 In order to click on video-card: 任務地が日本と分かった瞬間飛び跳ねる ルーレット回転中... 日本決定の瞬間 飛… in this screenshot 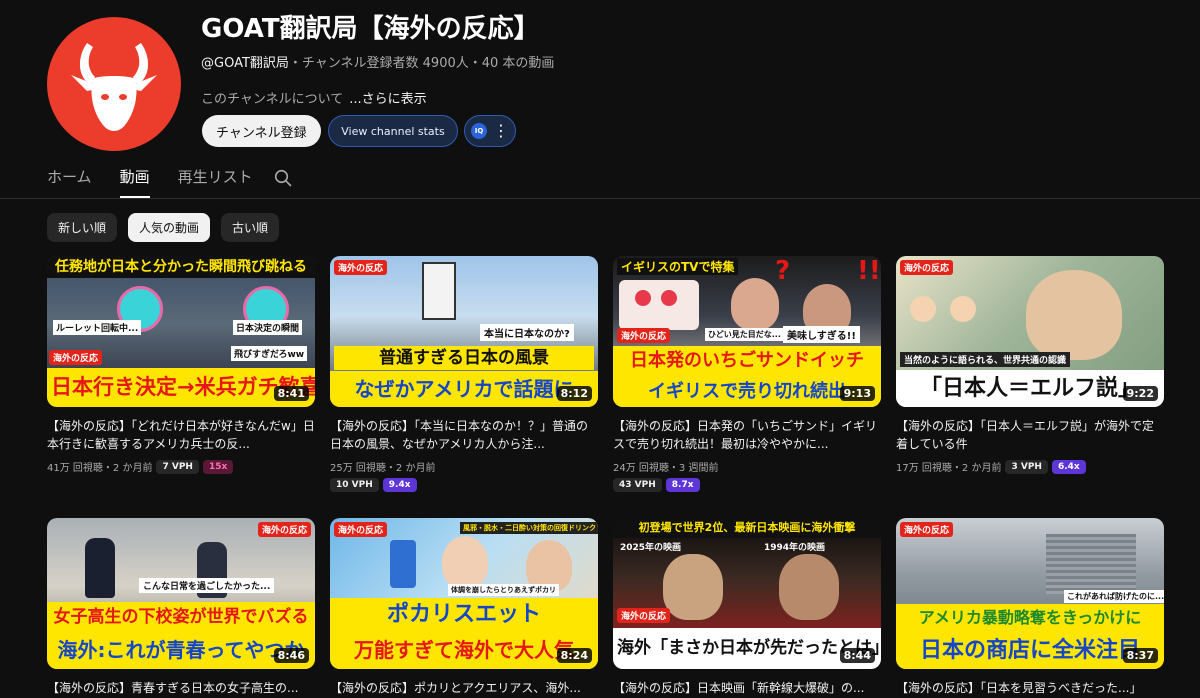, I will do `click(181, 365)`.